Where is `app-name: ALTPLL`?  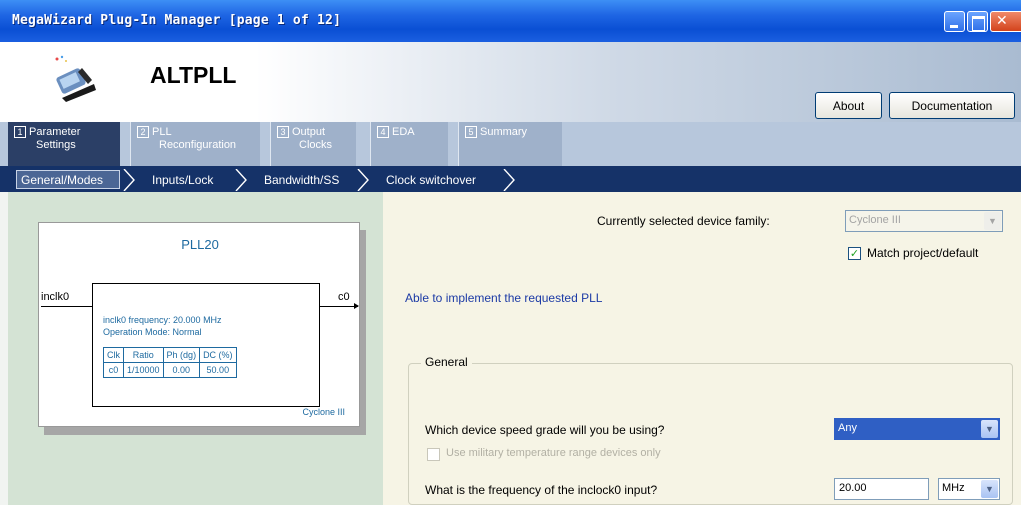 app-name: ALTPLL is located at coordinates (193, 75).